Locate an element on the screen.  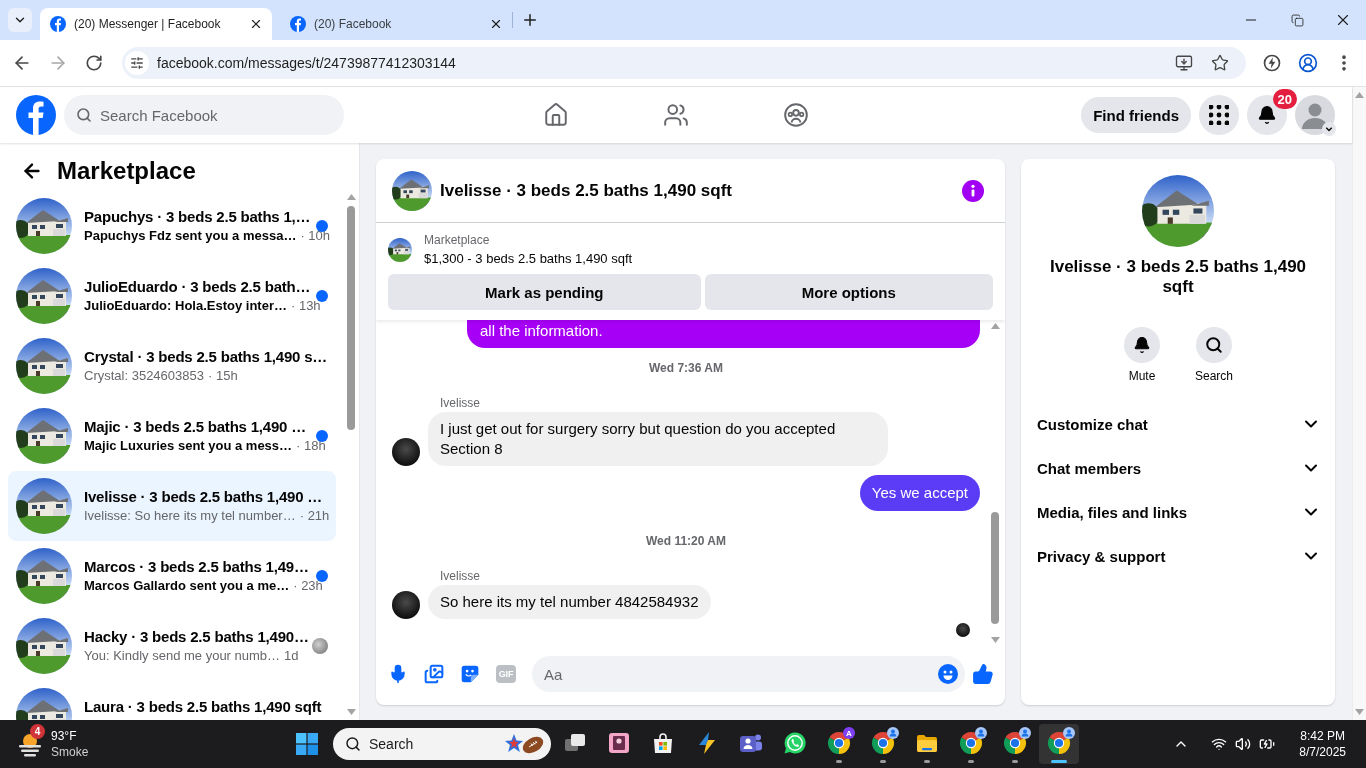
accordion-item: Chat members is located at coordinates (1178, 468).